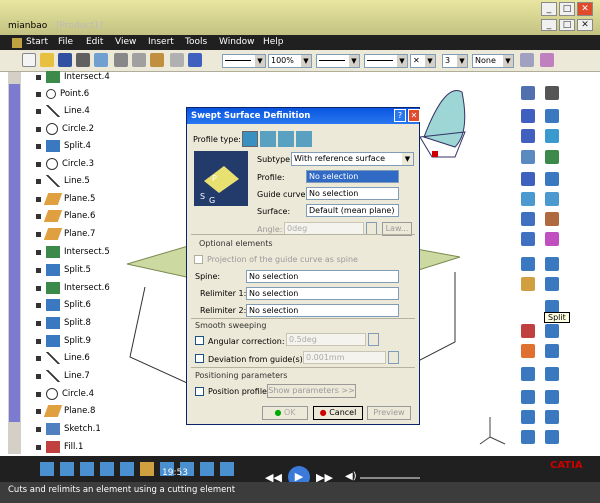 The width and height of the screenshot is (600, 503). Describe the element at coordinates (107, 469) in the screenshot. I see `zoom-icon` at that location.